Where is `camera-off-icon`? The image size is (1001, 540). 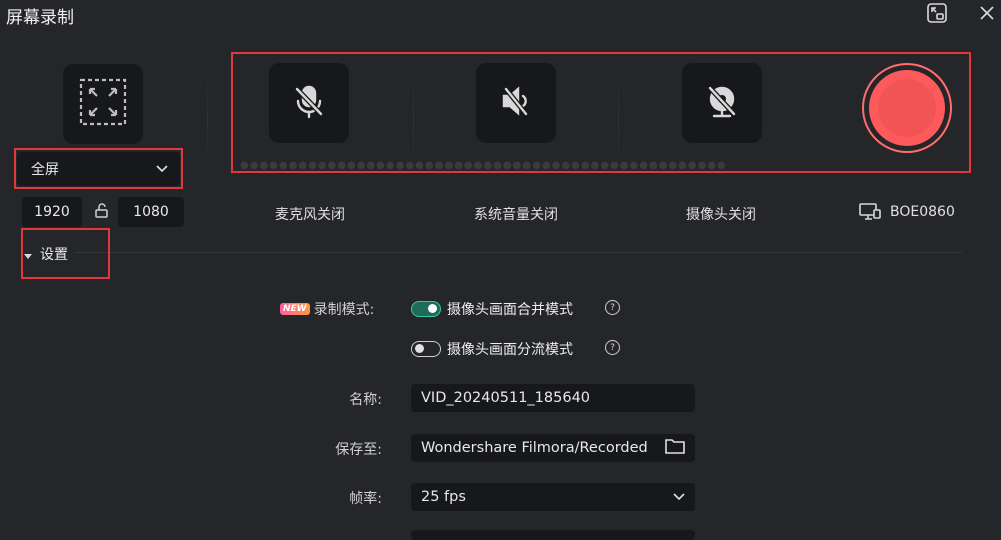 camera-off-icon is located at coordinates (722, 103).